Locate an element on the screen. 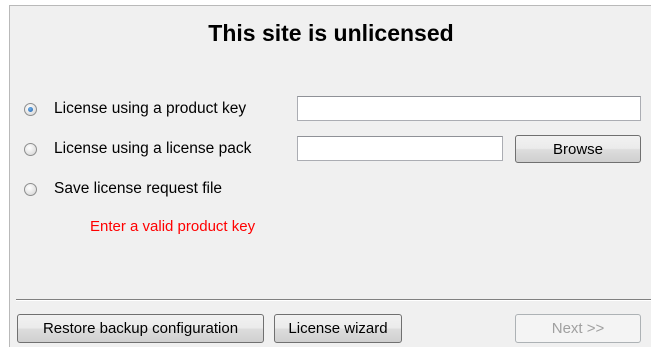  license-pack-input is located at coordinates (400, 148).